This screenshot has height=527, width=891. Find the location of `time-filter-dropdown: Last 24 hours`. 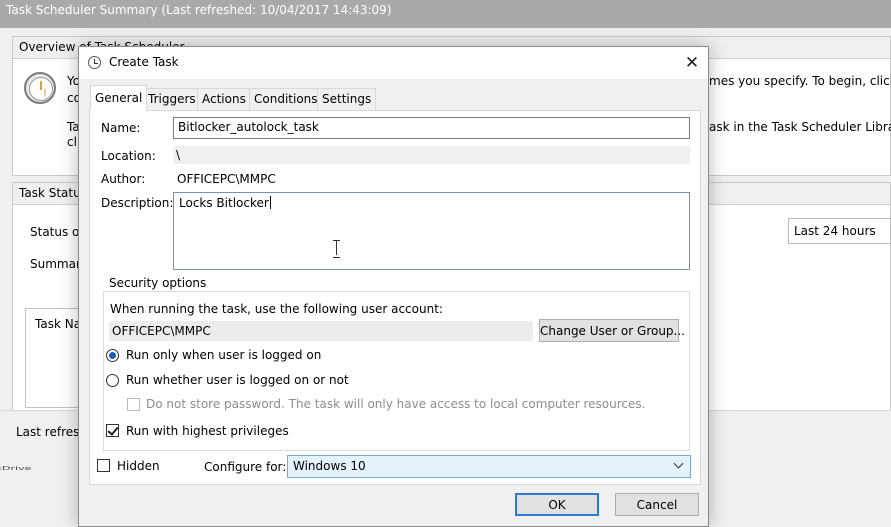

time-filter-dropdown: Last 24 hours is located at coordinates (839, 231).